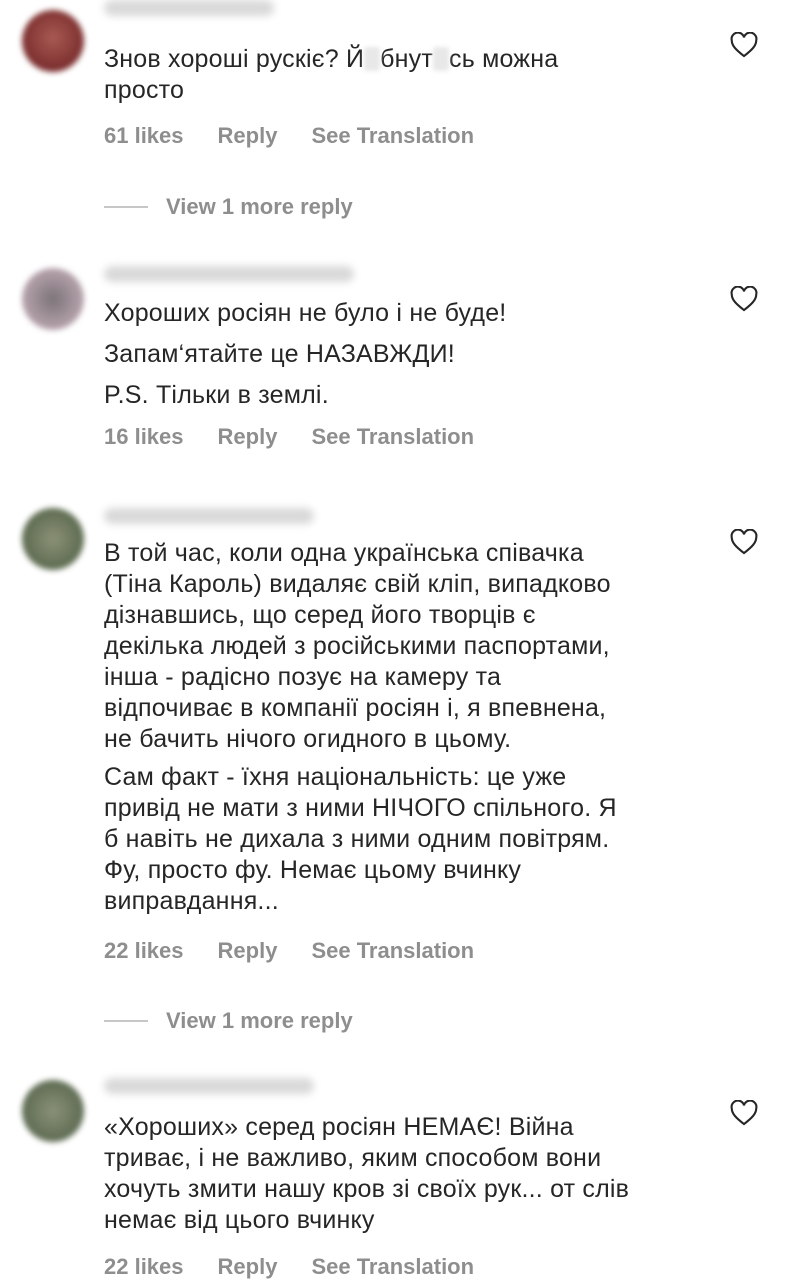  Describe the element at coordinates (144, 437) in the screenshot. I see `likes-count: 16 likes` at that location.